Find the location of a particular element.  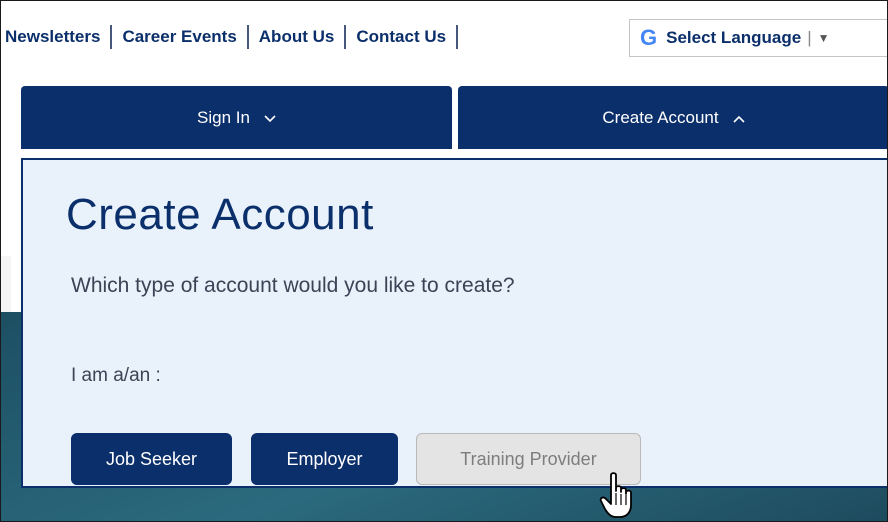

nav-link-contact-us: Contact Us is located at coordinates (401, 37).